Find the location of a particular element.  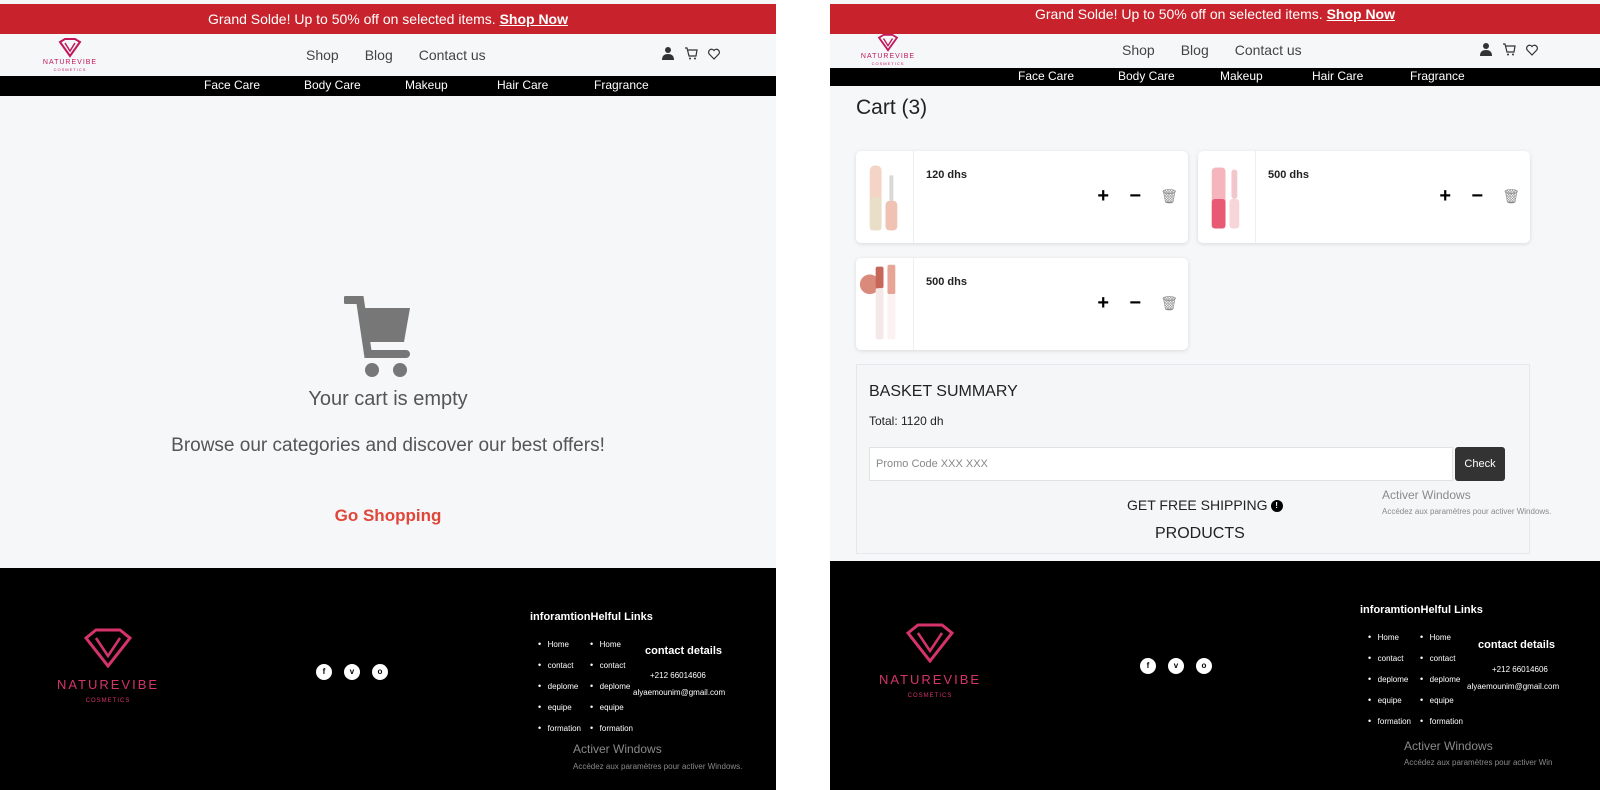

cart-item: 120 dhs + − 🗑 is located at coordinates (1022, 197).